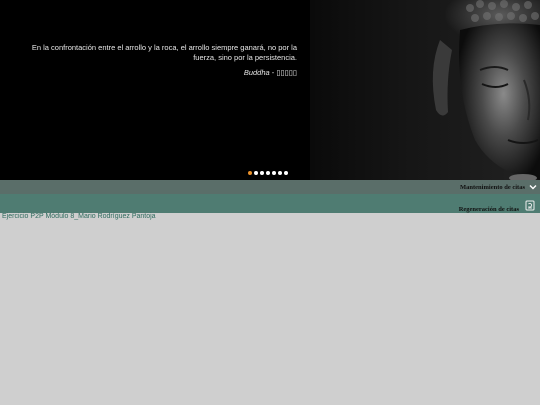  I want to click on slider-dots, so click(268, 174).